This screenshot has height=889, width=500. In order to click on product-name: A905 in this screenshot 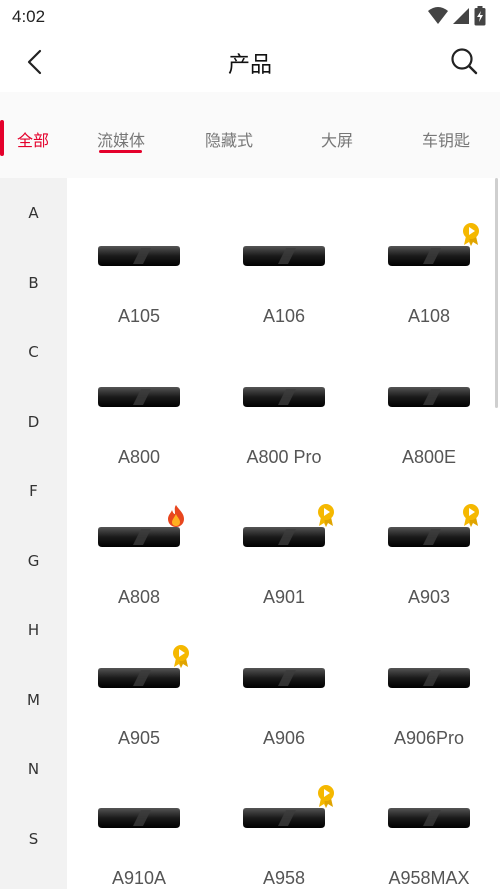, I will do `click(139, 737)`.